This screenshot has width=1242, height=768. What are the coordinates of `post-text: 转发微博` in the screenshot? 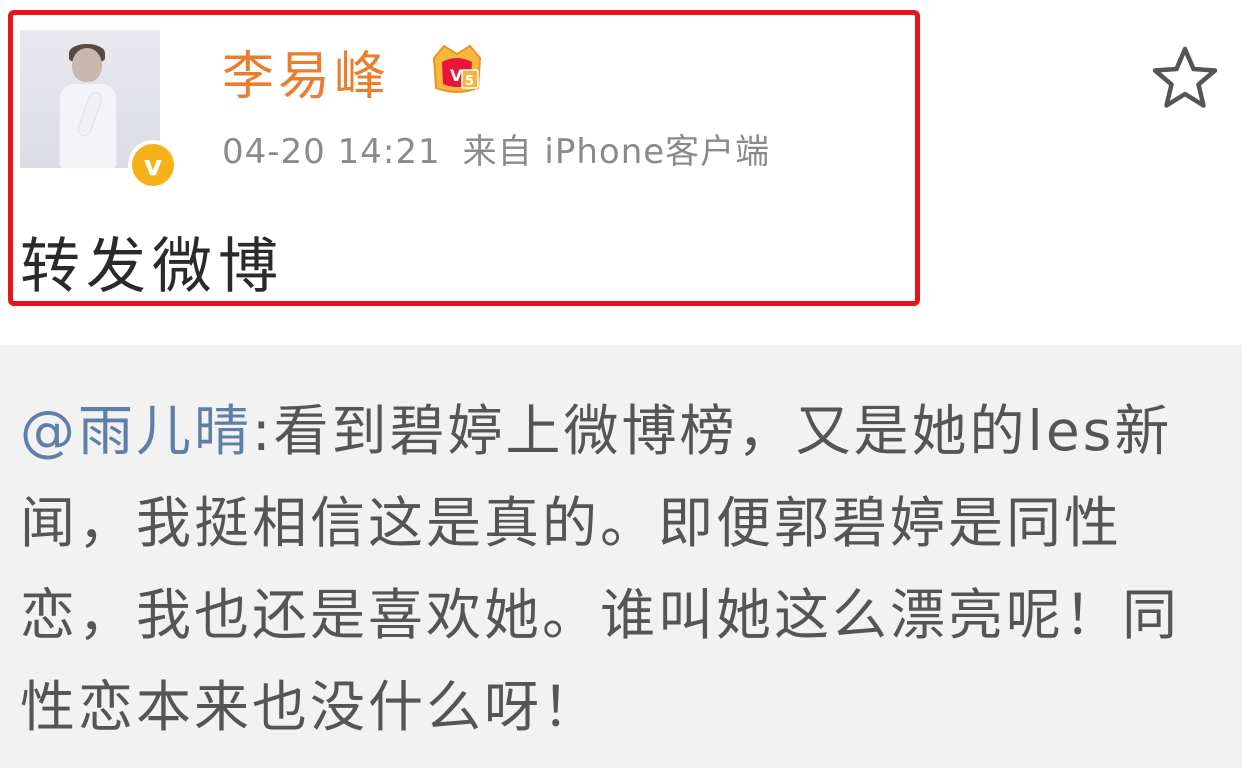 It's located at (152, 267).